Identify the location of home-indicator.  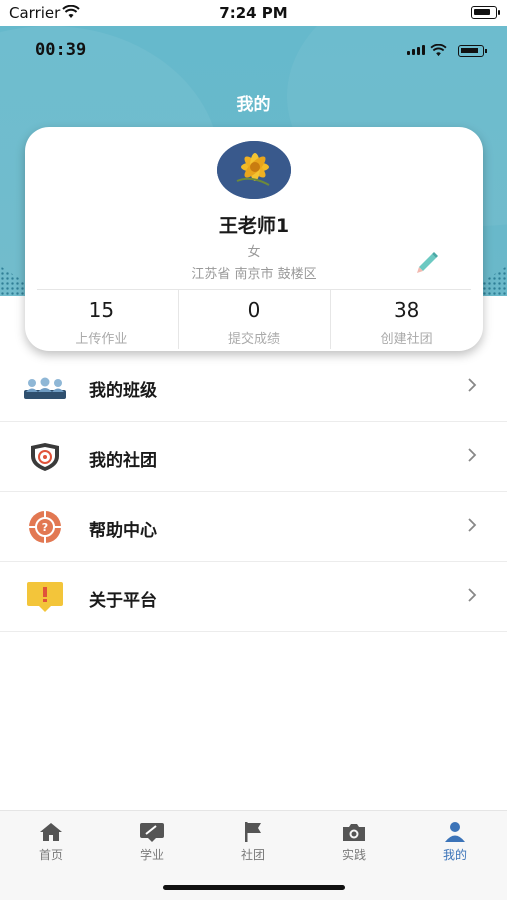
(254, 887).